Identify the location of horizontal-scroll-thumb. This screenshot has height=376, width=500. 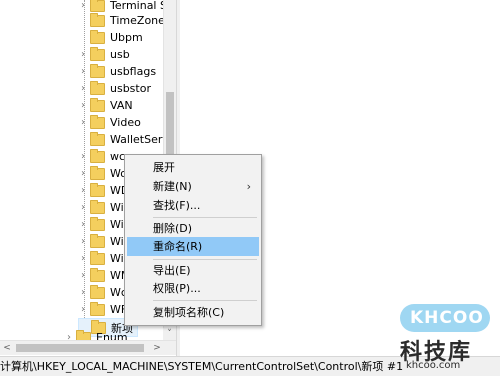
(80, 348).